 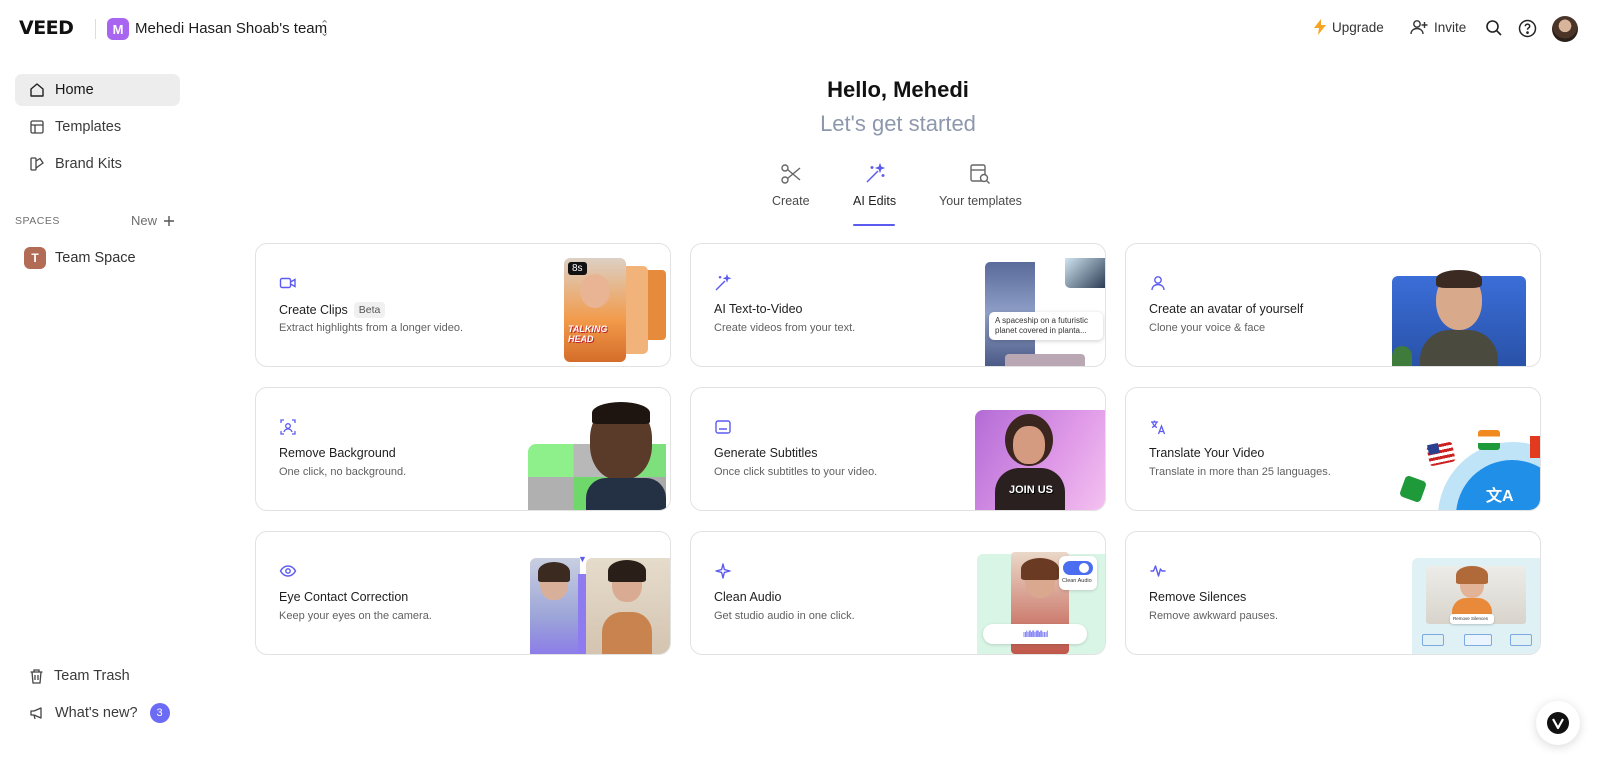 What do you see at coordinates (898, 89) in the screenshot?
I see `greeting-title: Hello, Mehedi` at bounding box center [898, 89].